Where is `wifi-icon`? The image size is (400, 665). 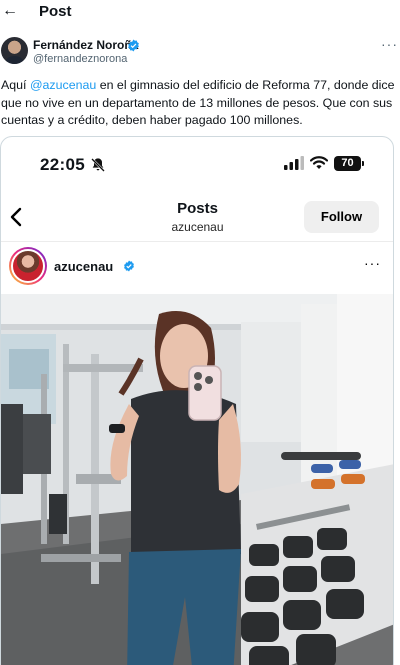
wifi-icon is located at coordinates (319, 162).